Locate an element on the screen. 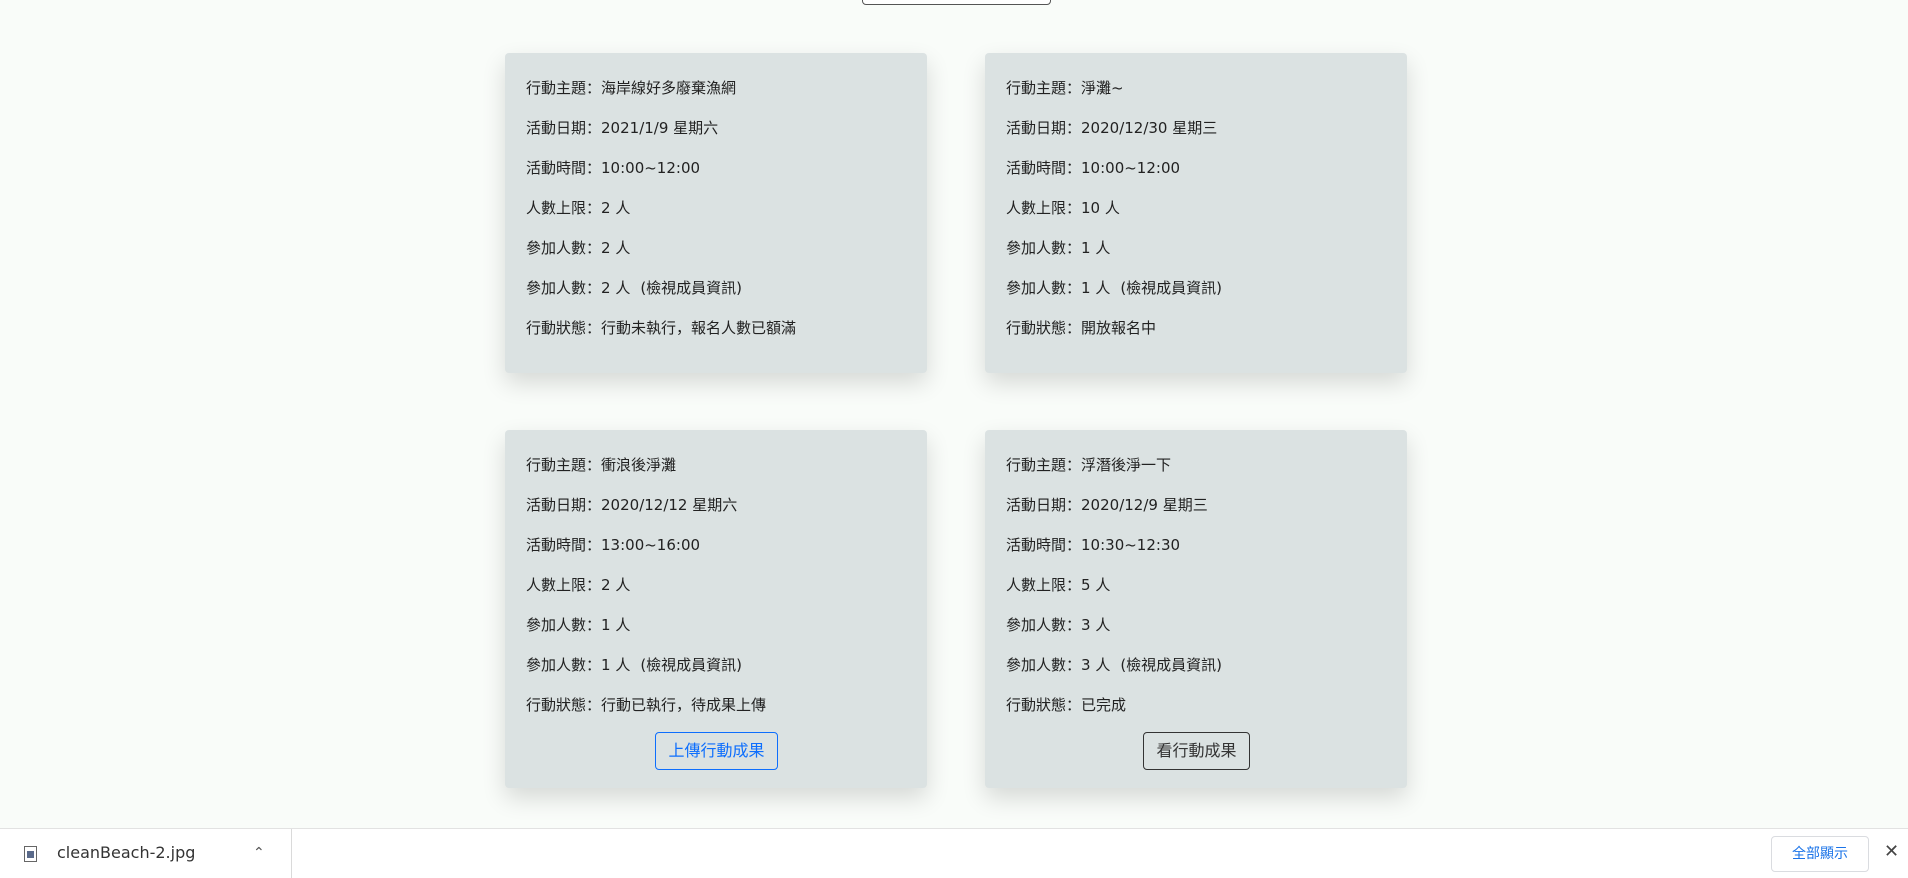  date-row: 活動日期：2020/12/9 星期三 is located at coordinates (1196, 510).